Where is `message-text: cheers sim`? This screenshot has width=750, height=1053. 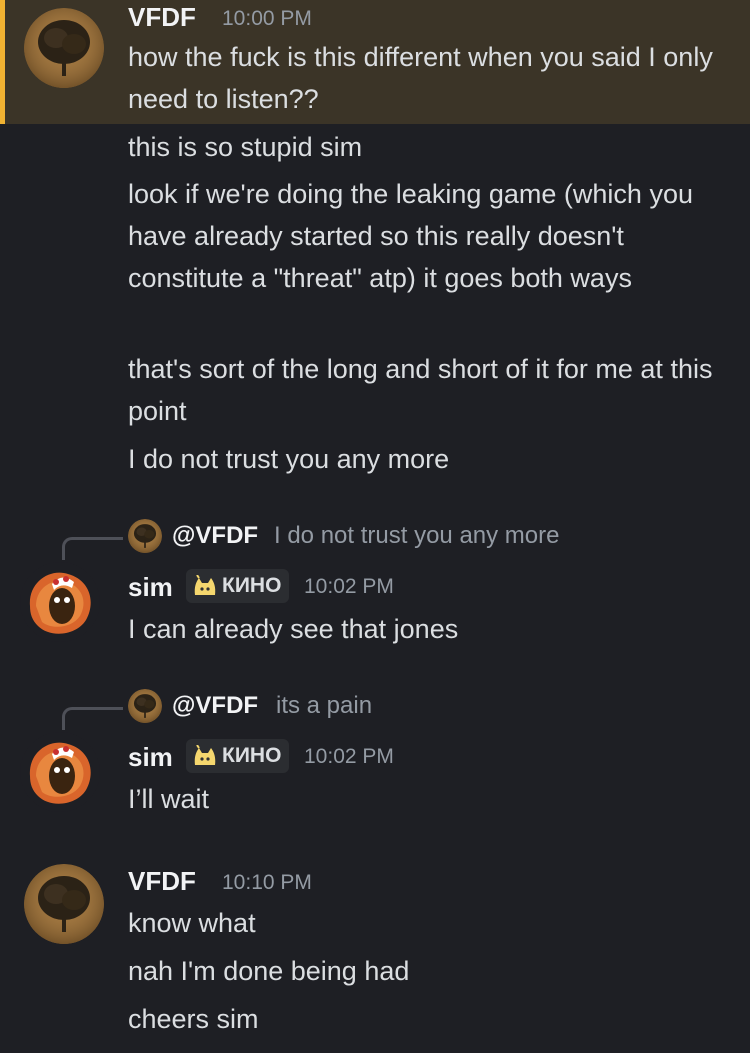 message-text: cheers sim is located at coordinates (193, 1019).